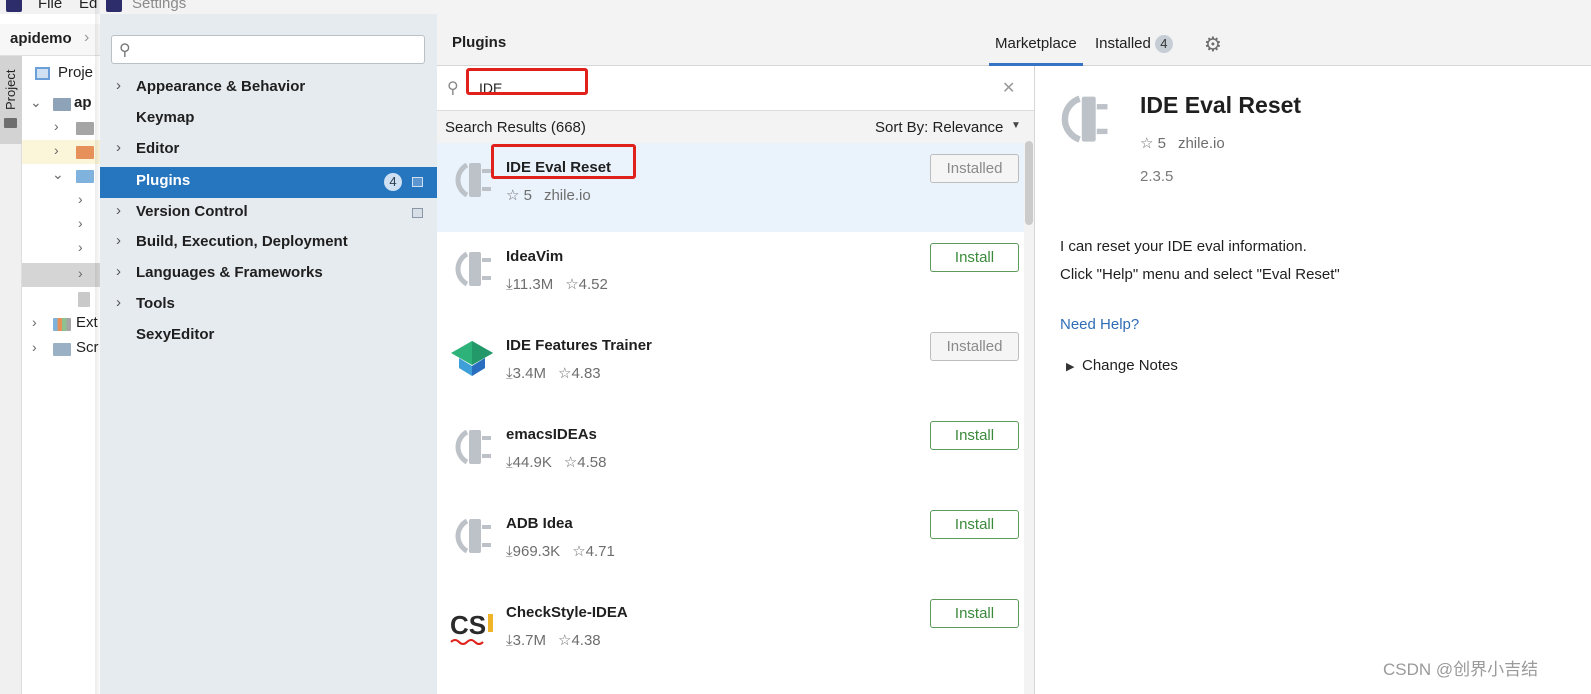 The width and height of the screenshot is (1591, 694). Describe the element at coordinates (61, 324) in the screenshot. I see `tree-row: › Ext` at that location.